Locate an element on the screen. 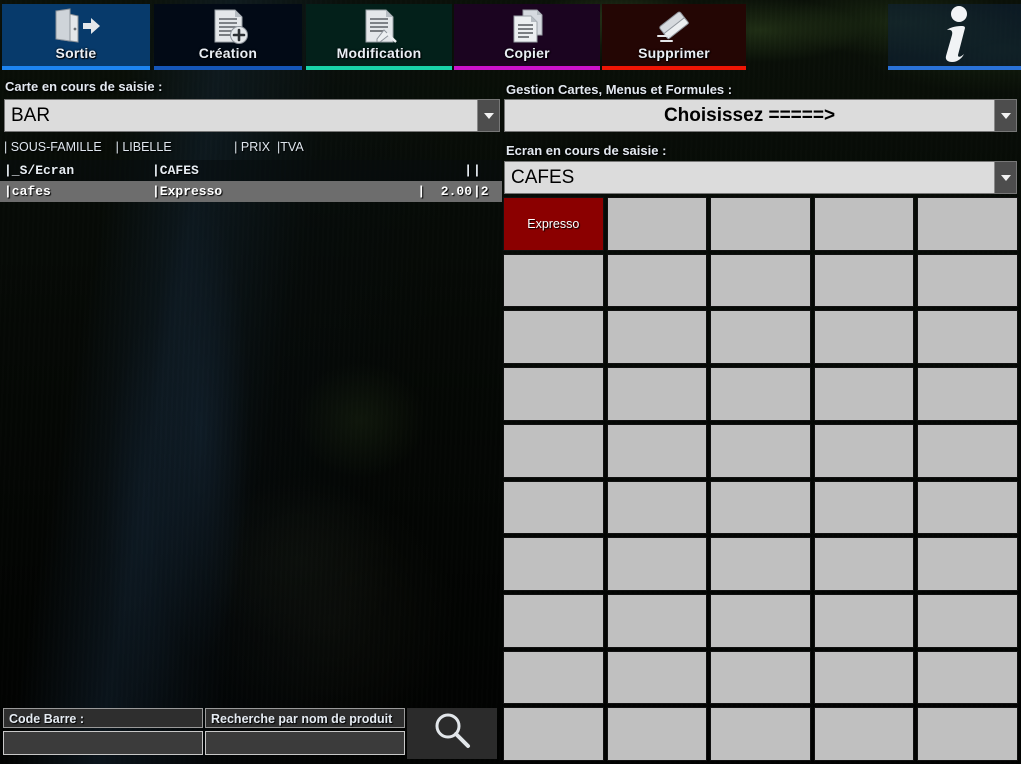 This screenshot has height=764, width=1021. code-barre-label: Code Barre : is located at coordinates (103, 718).